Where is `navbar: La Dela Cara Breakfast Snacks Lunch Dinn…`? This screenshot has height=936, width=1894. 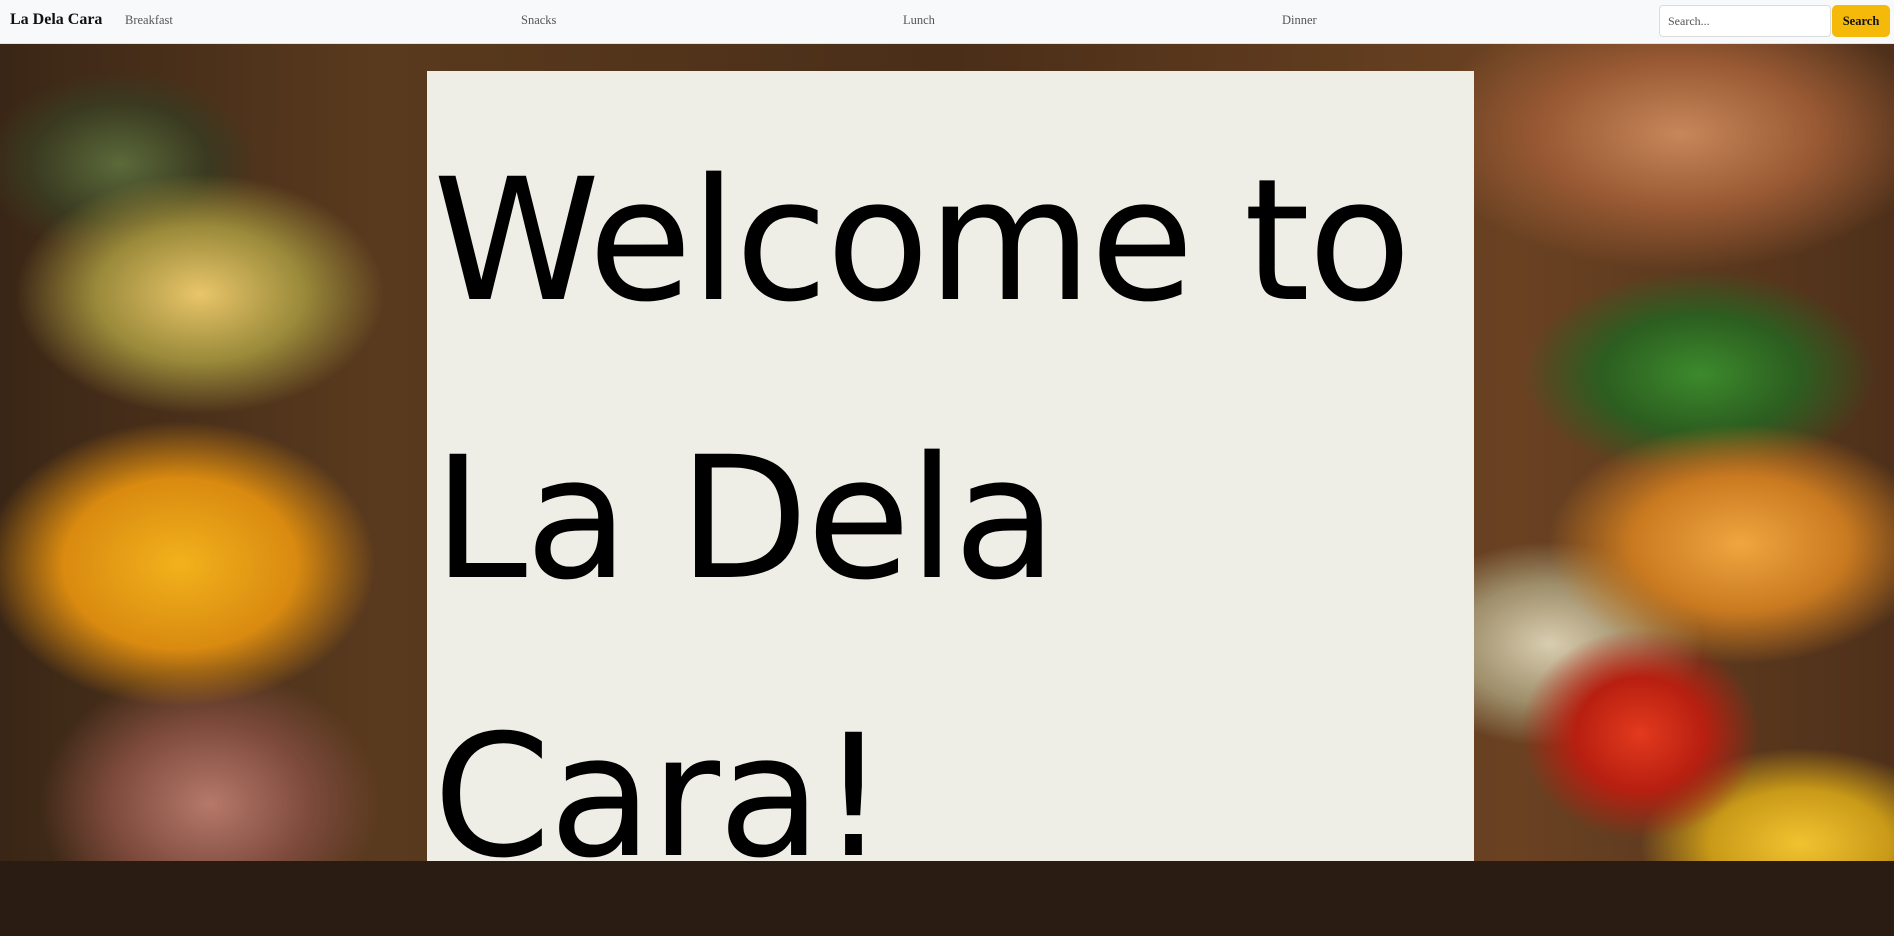
navbar: La Dela Cara Breakfast Snacks Lunch Dinn… is located at coordinates (947, 22).